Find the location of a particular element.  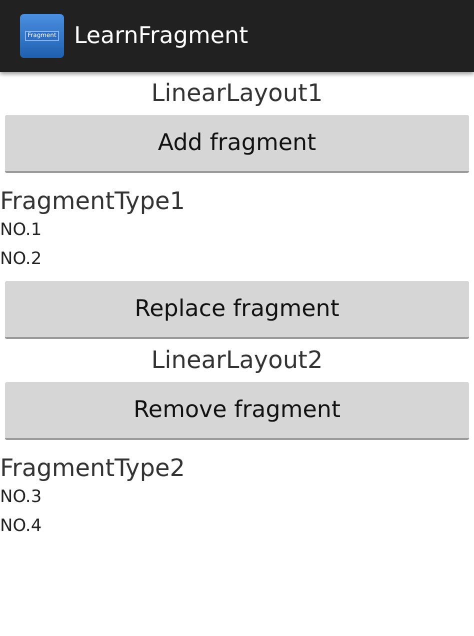

layout-heading: LinearLayout1 is located at coordinates (237, 93).